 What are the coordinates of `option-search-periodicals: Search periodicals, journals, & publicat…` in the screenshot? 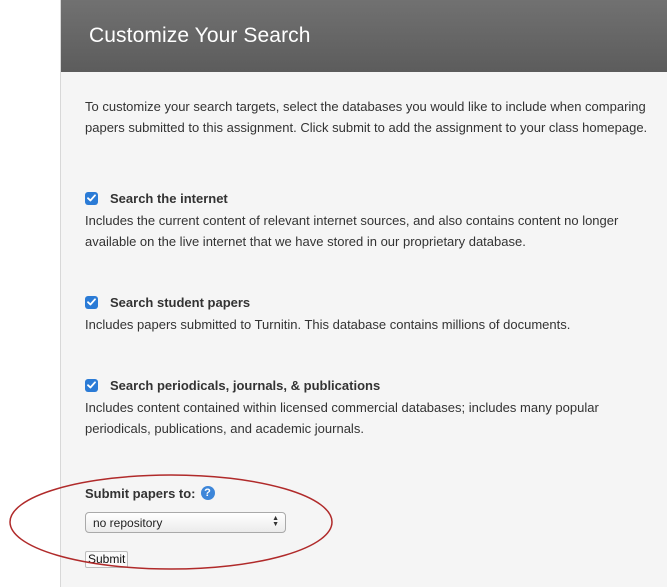 It's located at (372, 407).